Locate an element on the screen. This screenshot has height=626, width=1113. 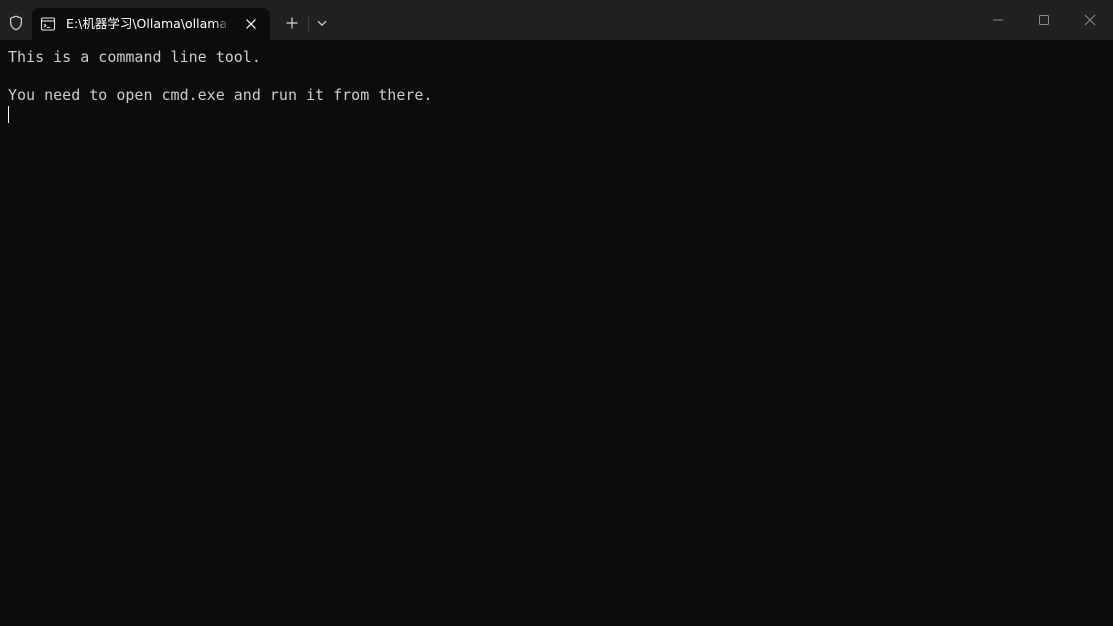
new-tab-button is located at coordinates (292, 23).